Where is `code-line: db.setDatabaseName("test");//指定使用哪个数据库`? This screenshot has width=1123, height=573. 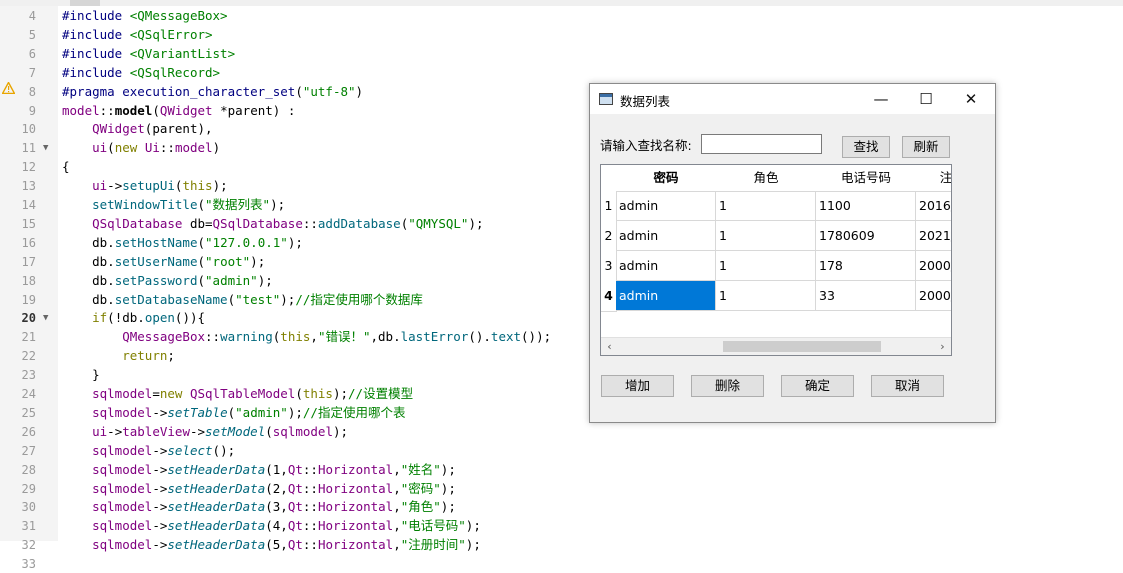 code-line: db.setDatabaseName("test");//指定使用哪个数据库 is located at coordinates (242, 300).